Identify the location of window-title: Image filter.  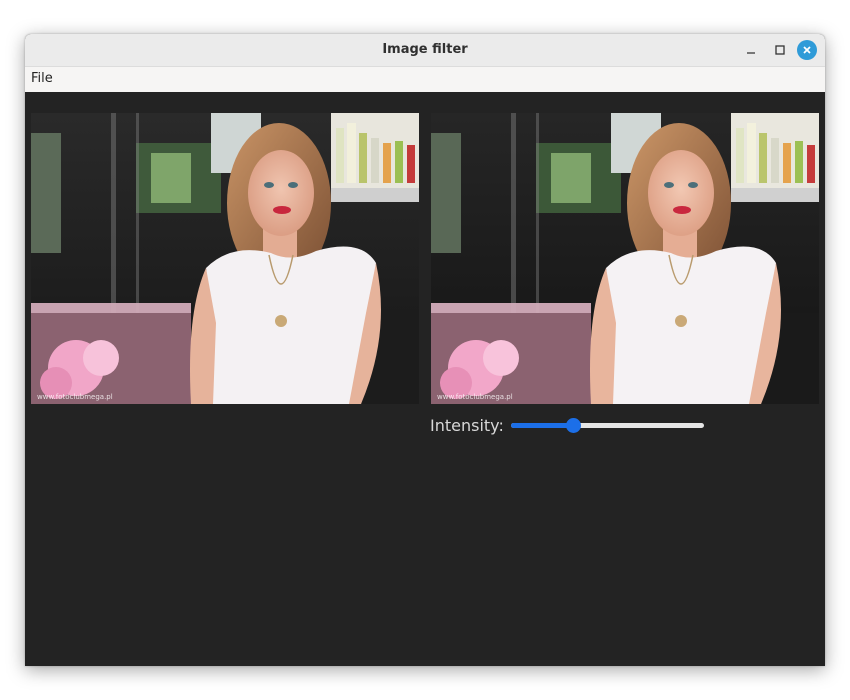
(425, 49).